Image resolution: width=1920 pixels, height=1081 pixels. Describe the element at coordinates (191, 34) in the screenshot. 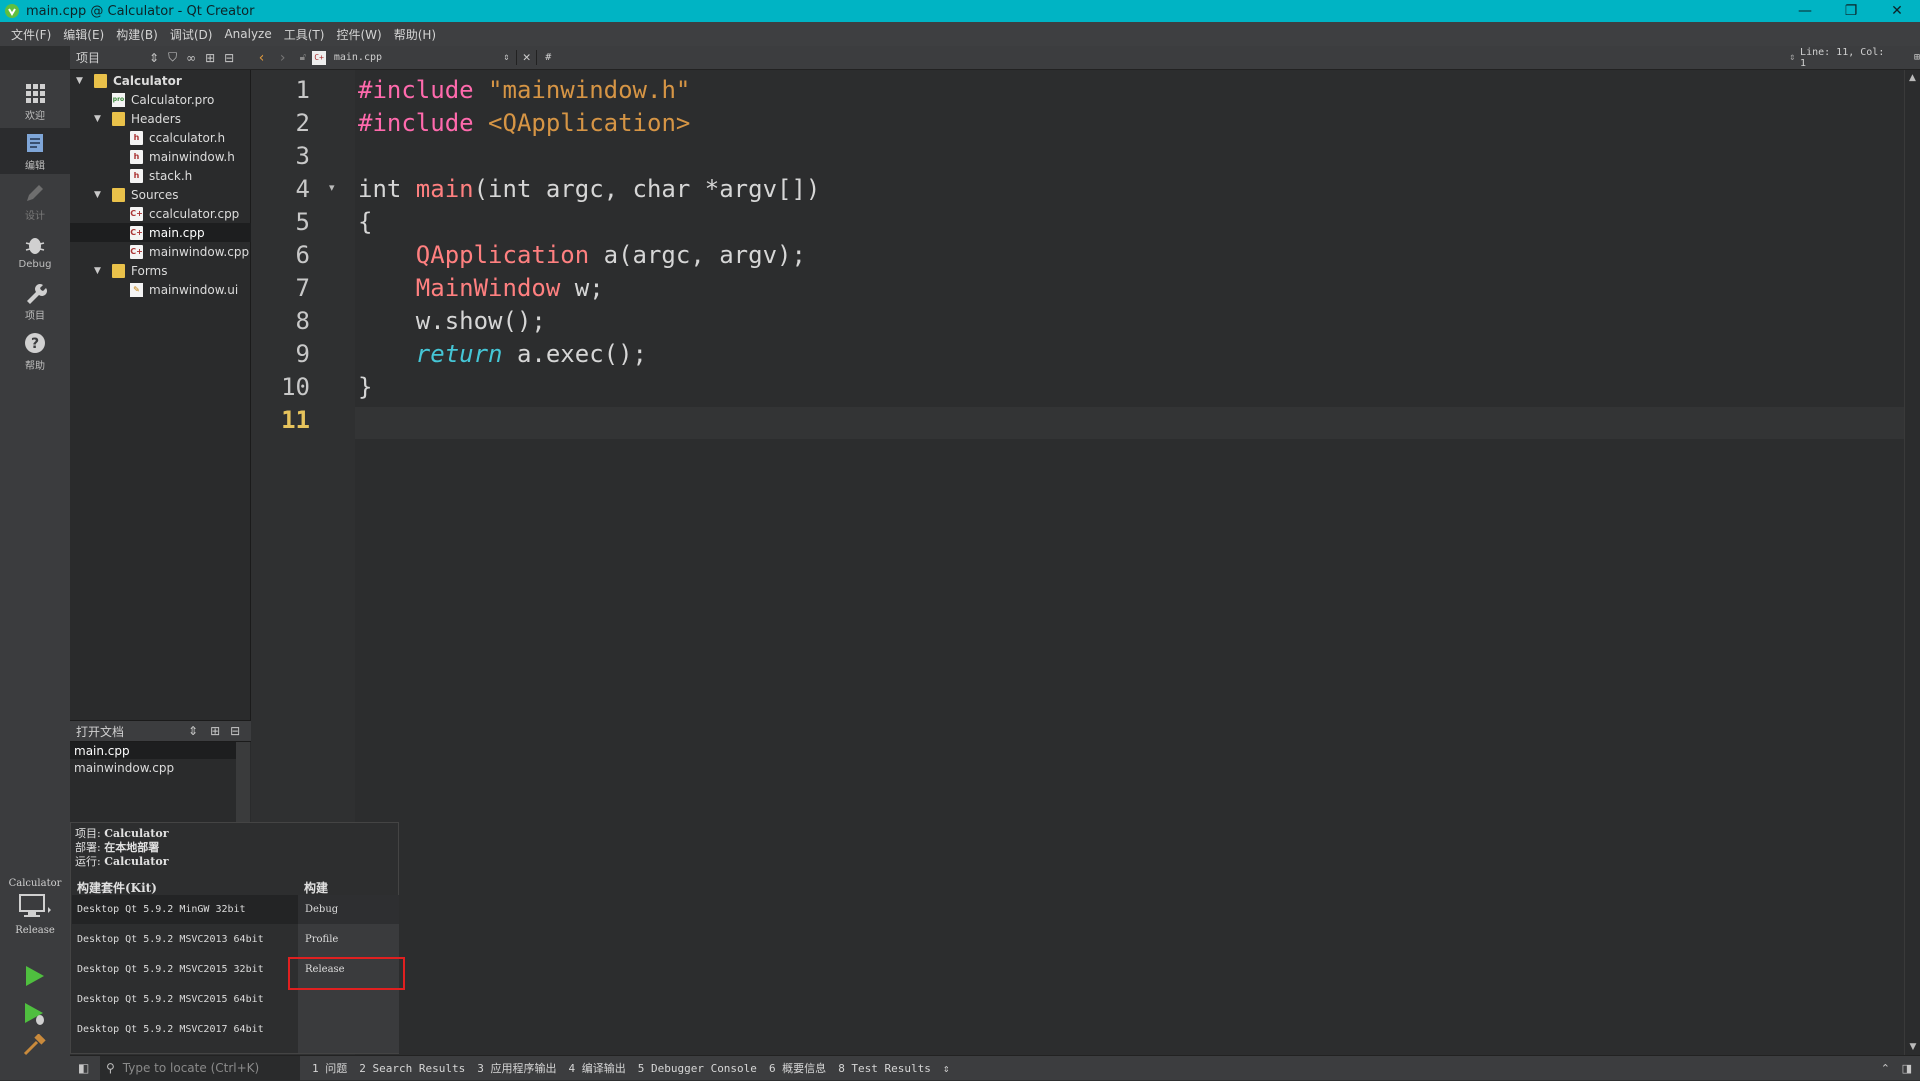

I see `menu-debug: 调试(D)` at that location.